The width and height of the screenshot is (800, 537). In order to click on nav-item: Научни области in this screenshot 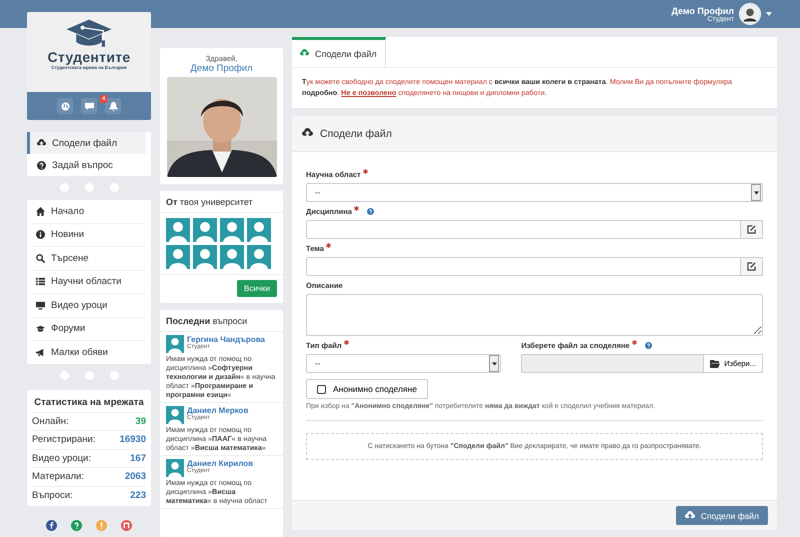, I will do `click(89, 282)`.